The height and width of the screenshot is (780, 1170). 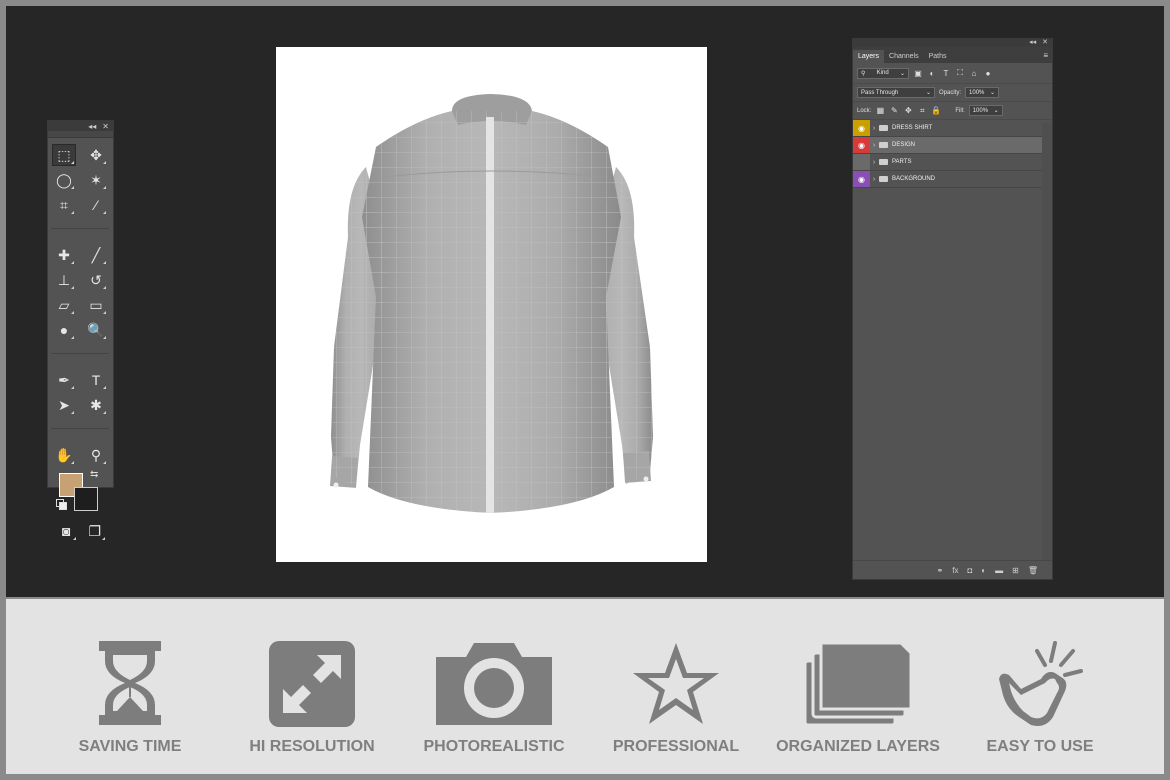 What do you see at coordinates (904, 56) in the screenshot?
I see `tab-channels: Channels` at bounding box center [904, 56].